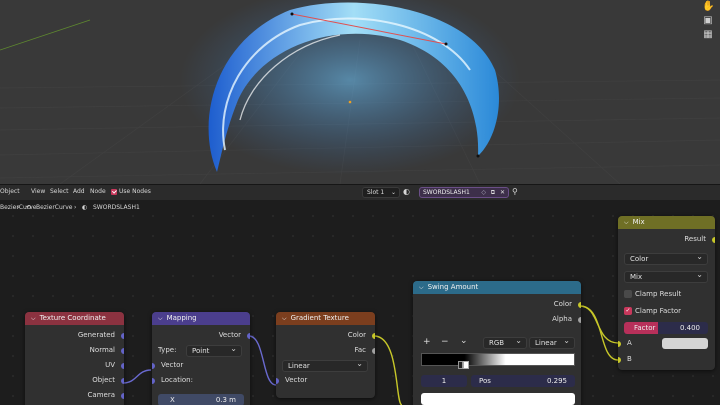 Image resolution: width=720 pixels, height=405 pixels. Describe the element at coordinates (10, 191) in the screenshot. I see `menu-object: Object` at that location.